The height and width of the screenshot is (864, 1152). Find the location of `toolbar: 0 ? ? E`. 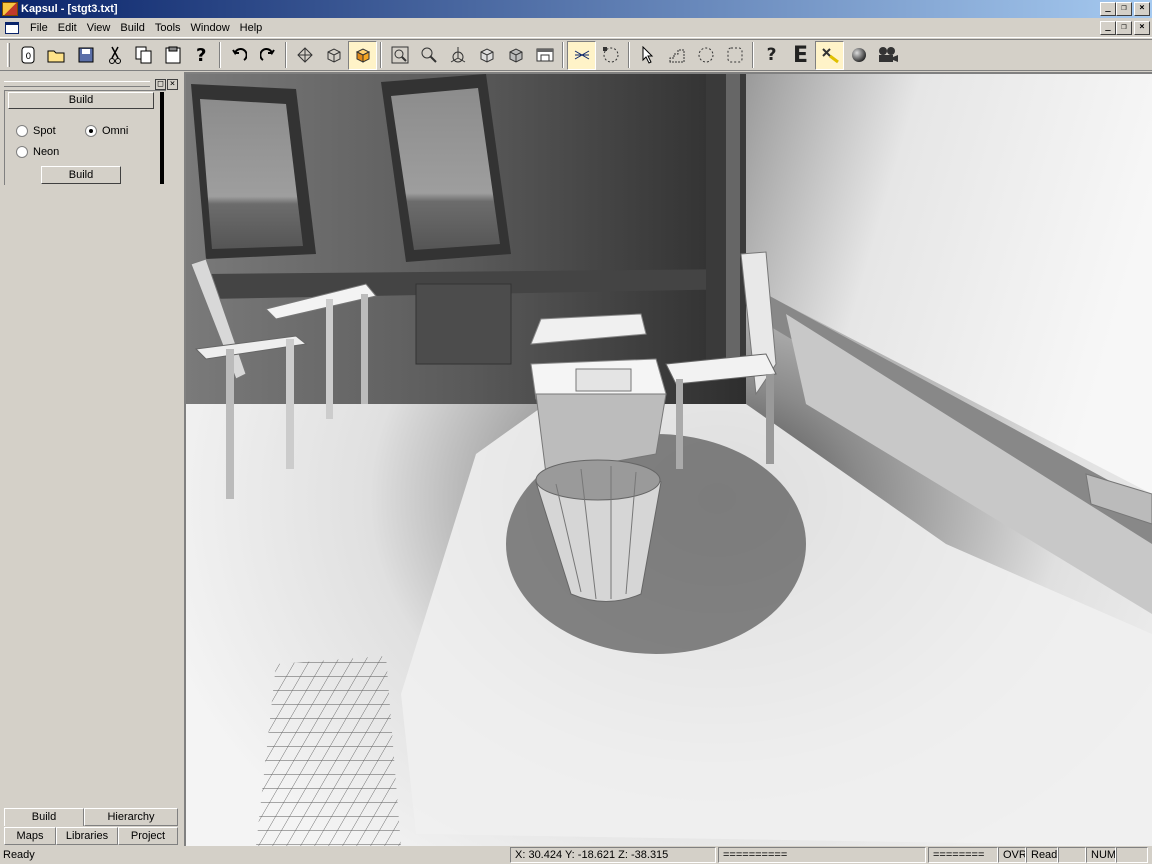

toolbar: 0 ? ? E is located at coordinates (576, 55).